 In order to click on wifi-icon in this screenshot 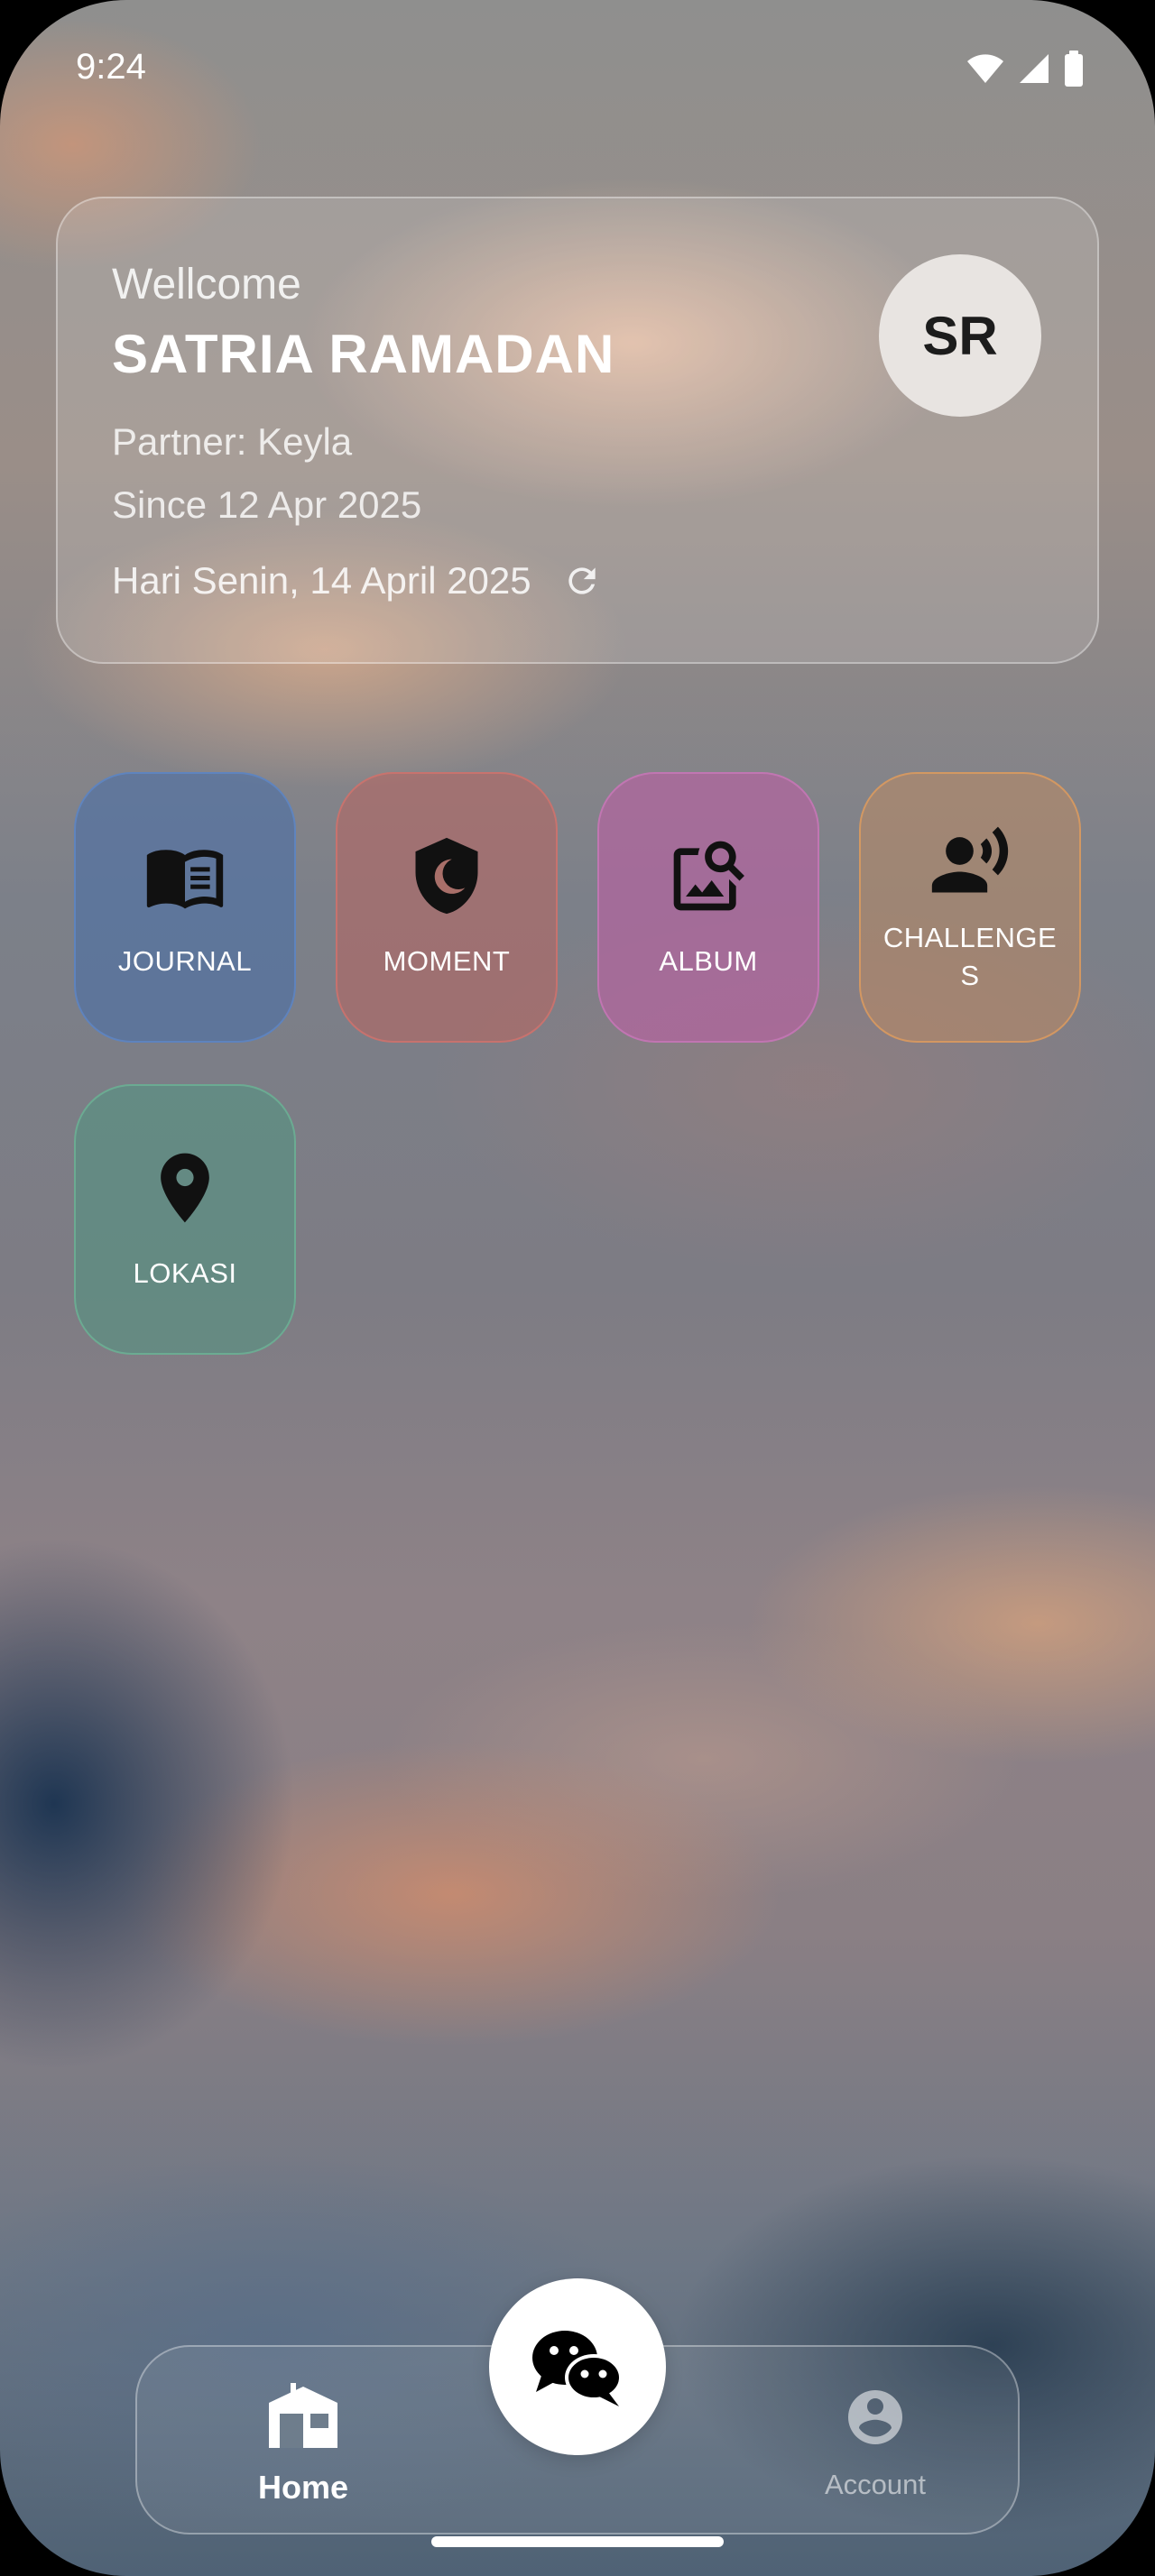, I will do `click(985, 68)`.